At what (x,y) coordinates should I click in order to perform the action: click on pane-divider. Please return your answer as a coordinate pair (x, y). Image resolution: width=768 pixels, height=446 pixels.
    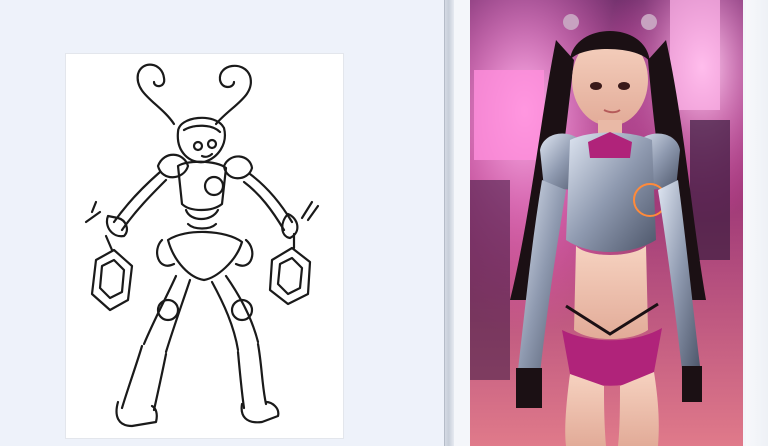
    Looking at the image, I should click on (449, 223).